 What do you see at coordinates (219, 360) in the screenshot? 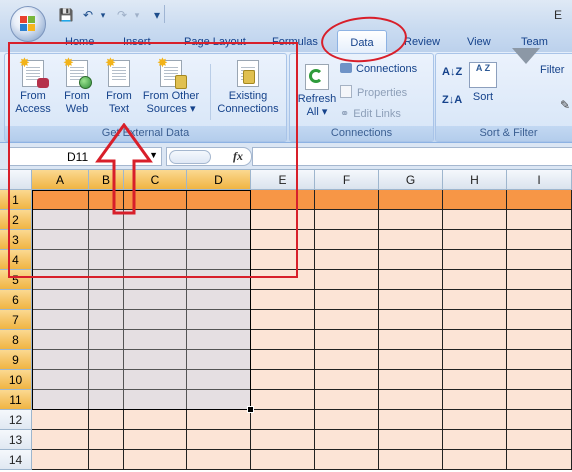
I see `cell-d9` at bounding box center [219, 360].